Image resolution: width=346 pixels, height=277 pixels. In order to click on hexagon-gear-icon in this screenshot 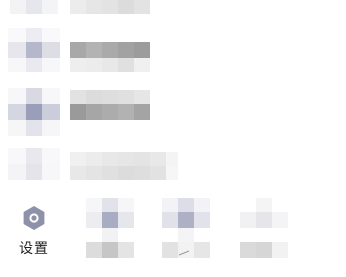, I will do `click(34, 218)`.